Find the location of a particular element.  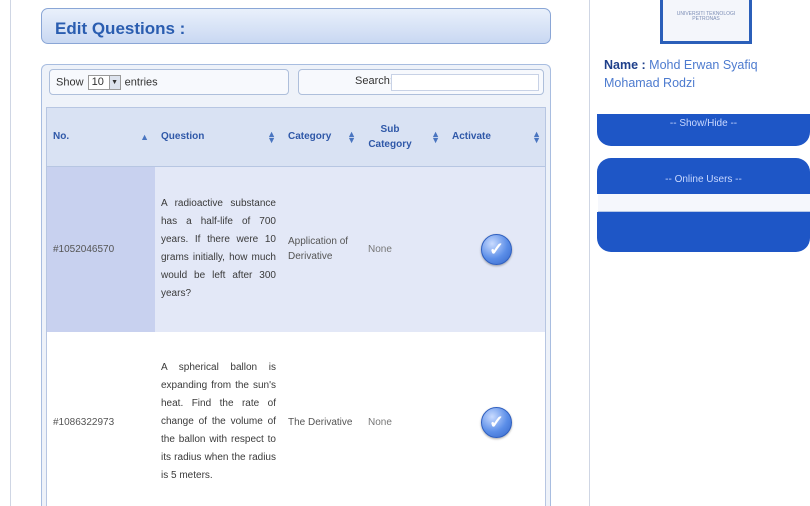

sort-asc-icon: ▲ is located at coordinates (144, 136).